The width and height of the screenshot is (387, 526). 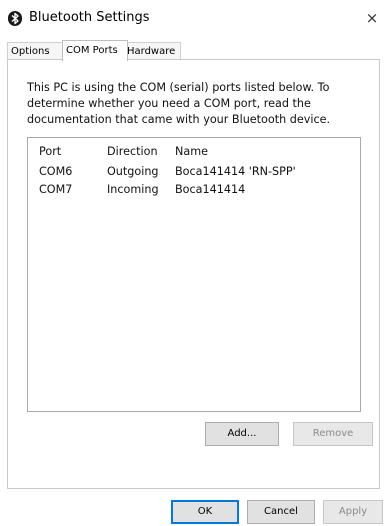 I want to click on cancel-button: Cancel, so click(x=281, y=512).